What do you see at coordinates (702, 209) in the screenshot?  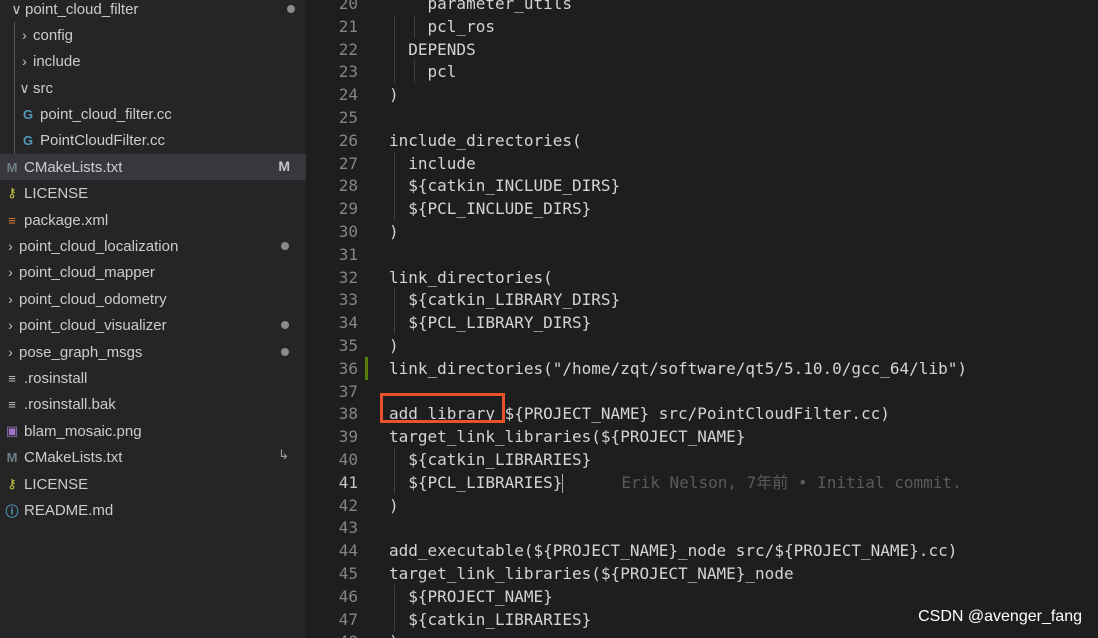 I see `code-line: 29 ${PCL_INCLUDE_DIRS}` at bounding box center [702, 209].